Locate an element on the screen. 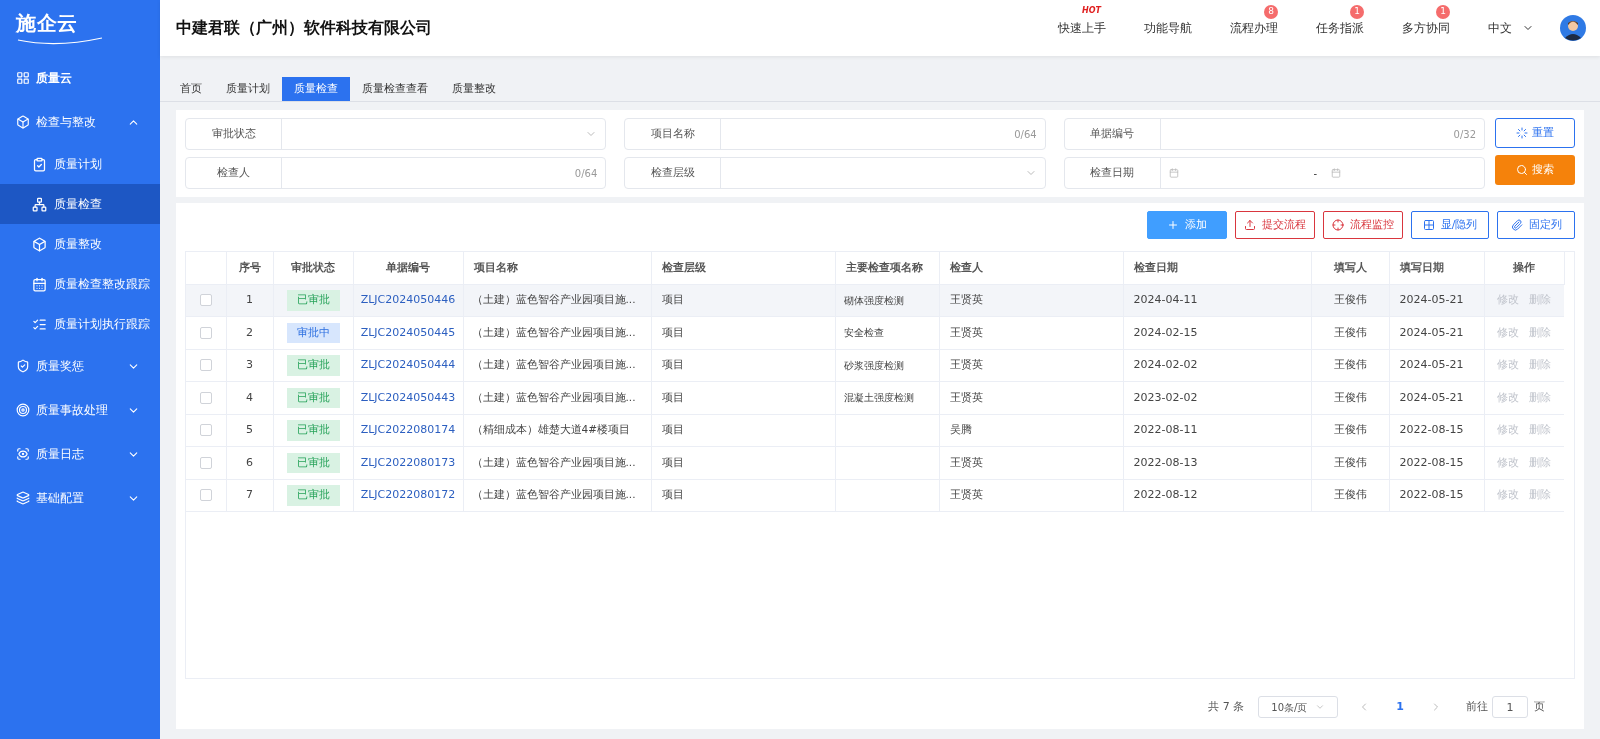  sidebar-item: 质量事故处理 is located at coordinates (80, 410).